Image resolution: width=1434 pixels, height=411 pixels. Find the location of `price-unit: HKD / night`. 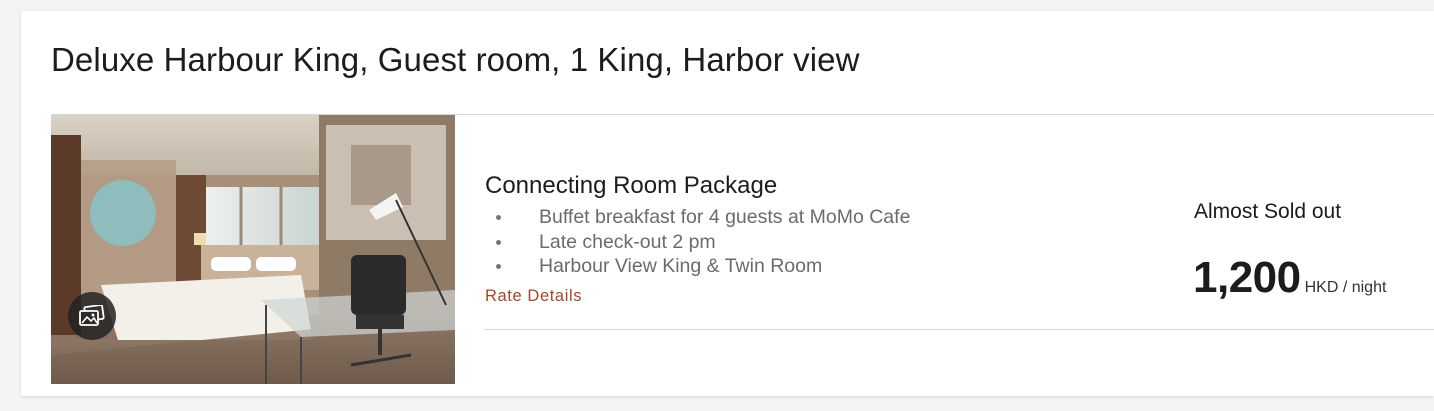

price-unit: HKD / night is located at coordinates (1345, 287).